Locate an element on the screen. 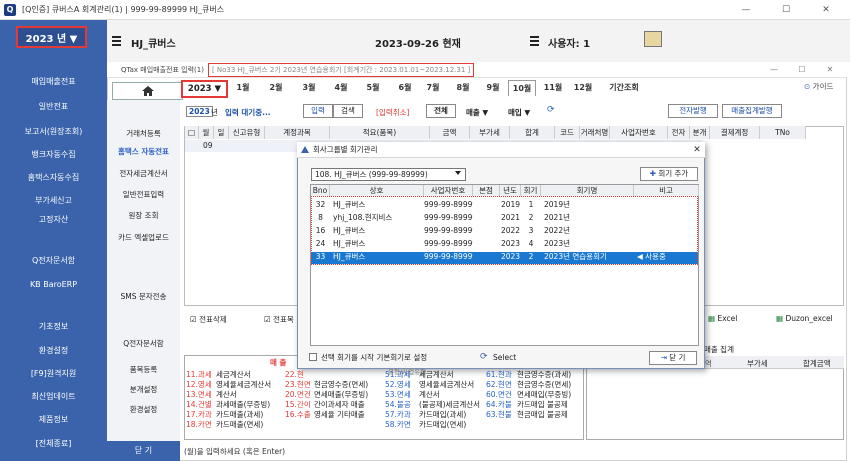  sales-issue-button: 매출집계발행 is located at coordinates (752, 111).